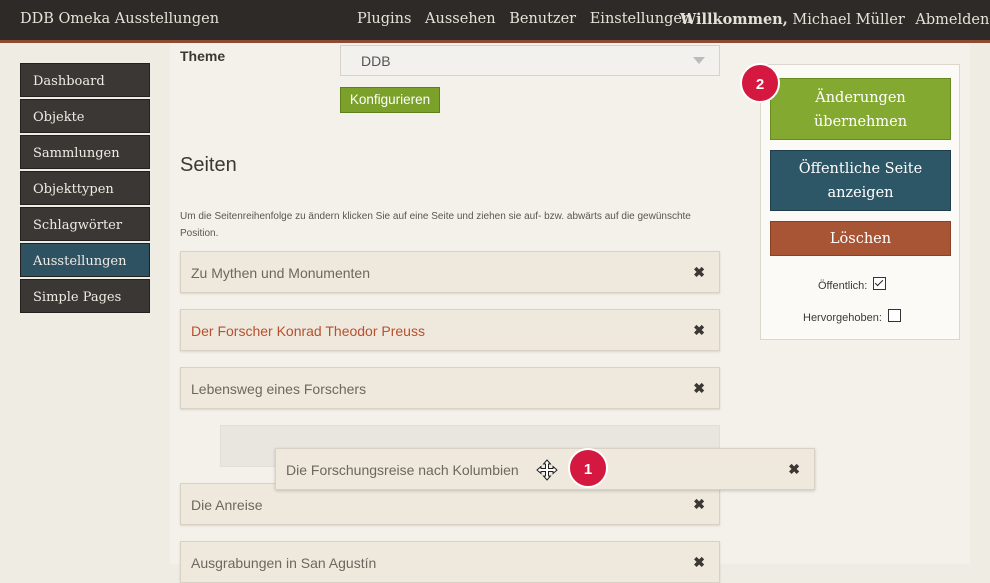  I want to click on page-item: Der Forscher Konrad Theodor Preuss ✖, so click(450, 330).